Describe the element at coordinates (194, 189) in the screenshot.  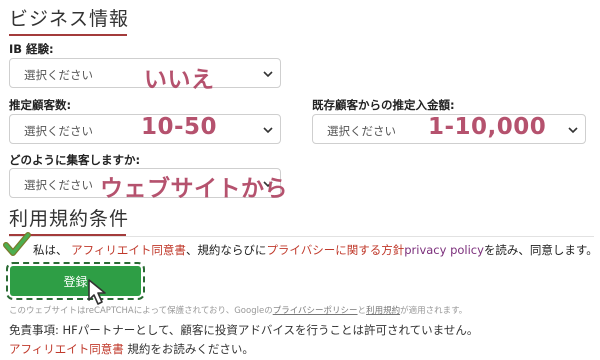
I see `acquisition-answer: ウェブサイトから` at that location.